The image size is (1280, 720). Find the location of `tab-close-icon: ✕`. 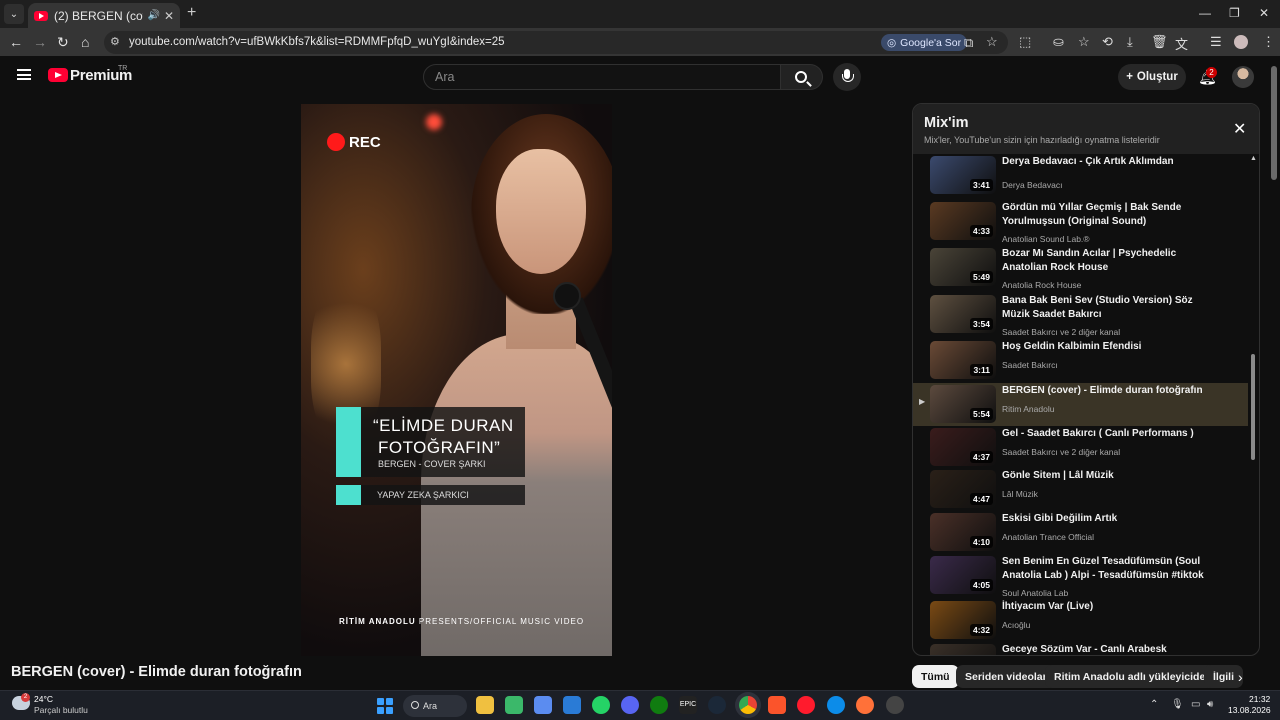

tab-close-icon: ✕ is located at coordinates (169, 16).